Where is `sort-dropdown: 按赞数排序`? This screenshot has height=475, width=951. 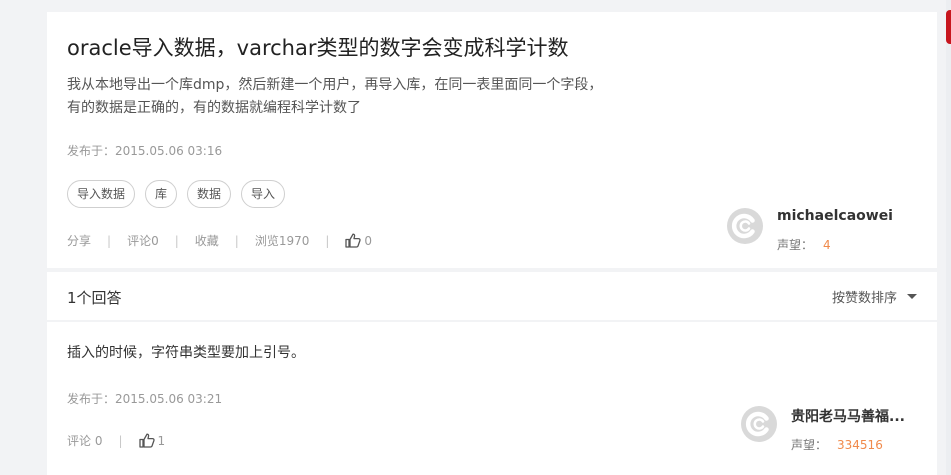 sort-dropdown: 按赞数排序 is located at coordinates (874, 296).